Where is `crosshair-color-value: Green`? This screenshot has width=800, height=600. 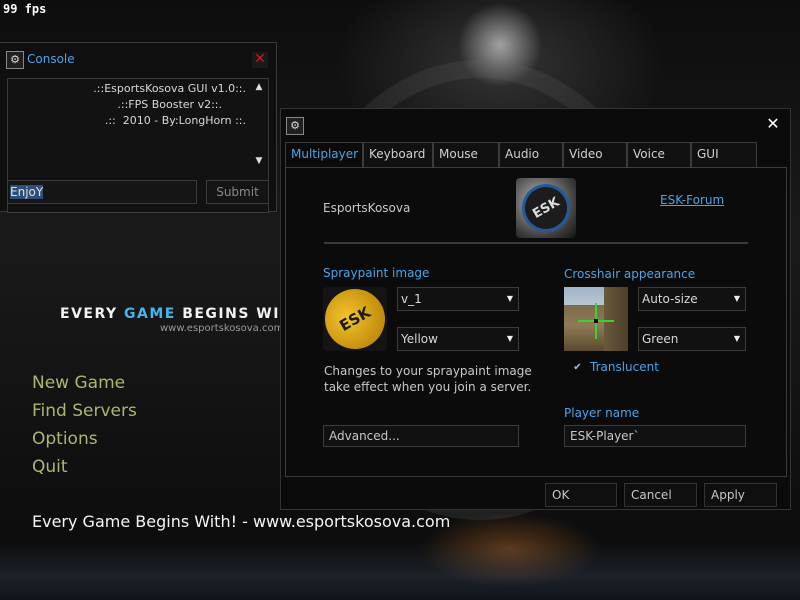 crosshair-color-value: Green is located at coordinates (660, 339).